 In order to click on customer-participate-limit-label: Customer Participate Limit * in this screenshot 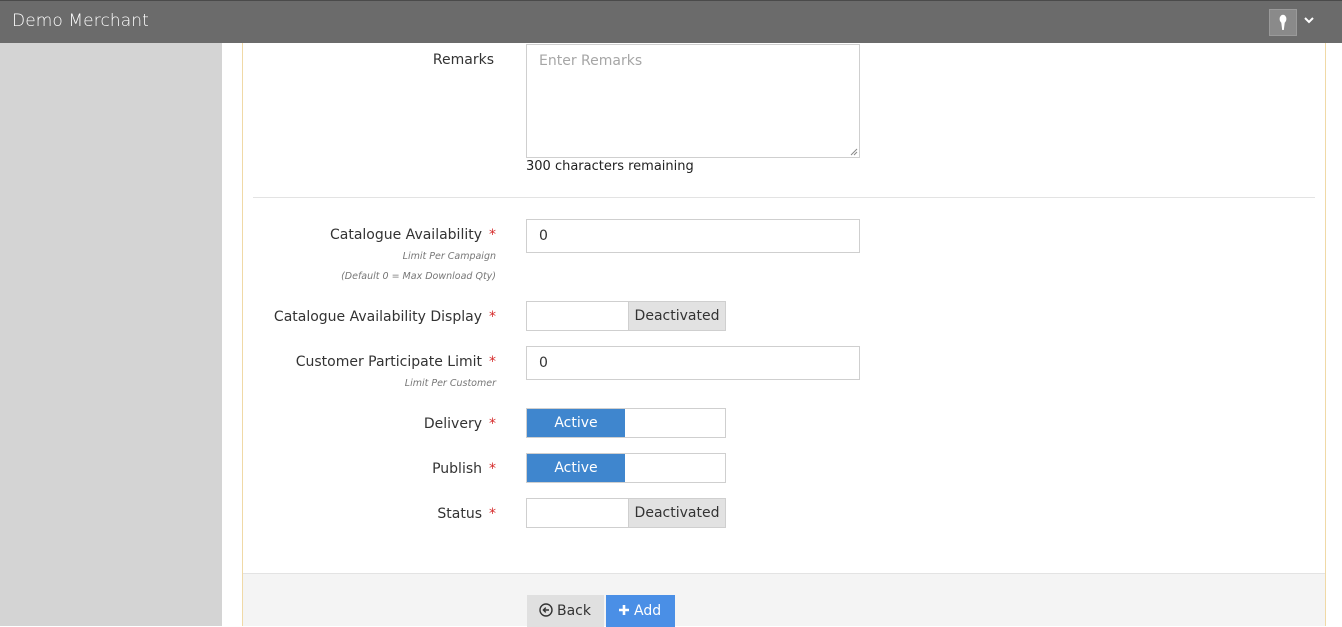, I will do `click(373, 362)`.